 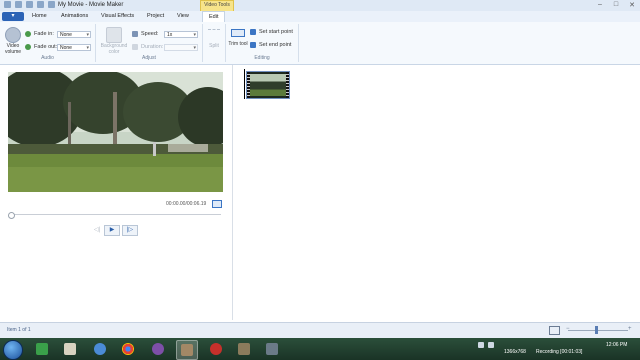 What do you see at coordinates (320, 330) in the screenshot?
I see `status-bar: Item 1 of 1 − +` at bounding box center [320, 330].